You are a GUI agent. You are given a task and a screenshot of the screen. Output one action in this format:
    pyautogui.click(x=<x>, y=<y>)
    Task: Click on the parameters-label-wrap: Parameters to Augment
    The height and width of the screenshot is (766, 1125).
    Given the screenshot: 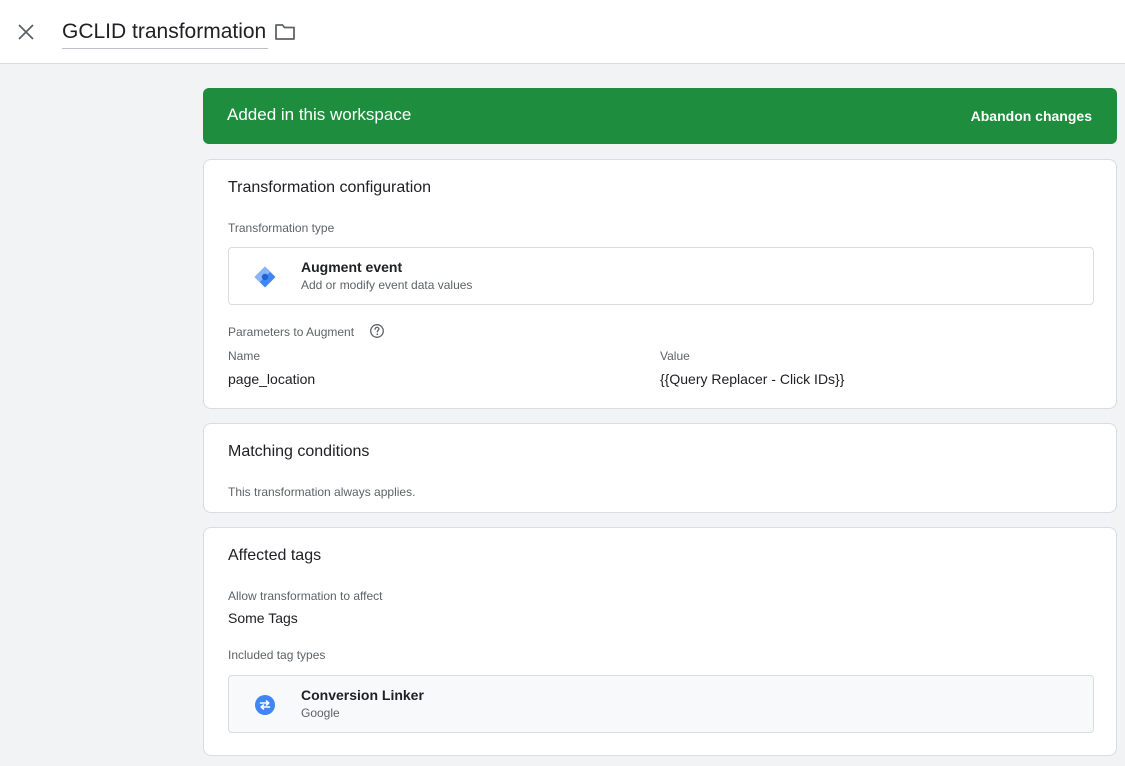 What is the action you would take?
    pyautogui.click(x=313, y=332)
    